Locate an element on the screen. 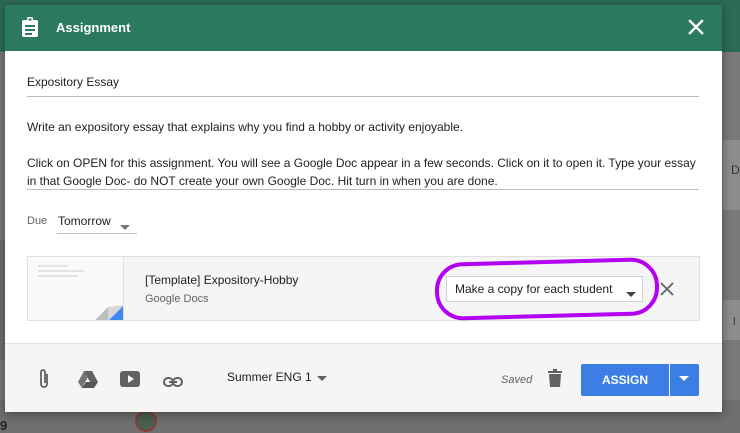 This screenshot has width=740, height=433. dialog-header: Assignment is located at coordinates (363, 28).